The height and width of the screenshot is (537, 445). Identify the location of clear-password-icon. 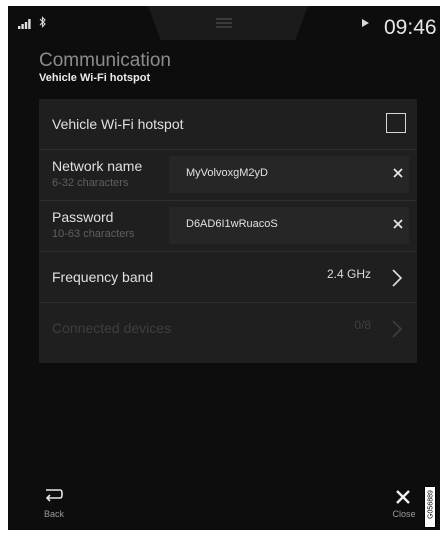
(398, 224).